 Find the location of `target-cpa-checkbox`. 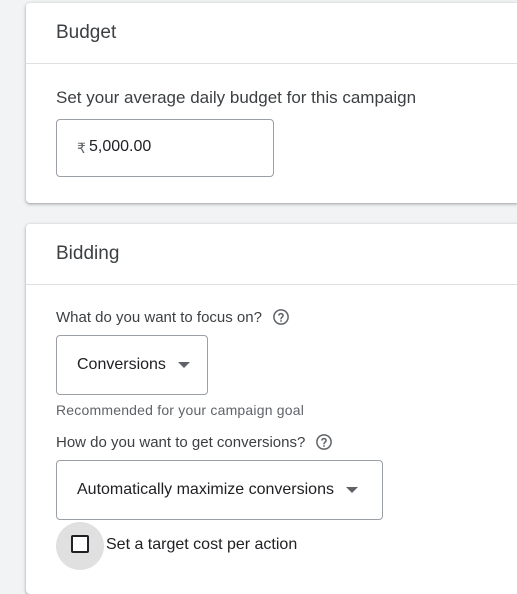

target-cpa-checkbox is located at coordinates (80, 546).